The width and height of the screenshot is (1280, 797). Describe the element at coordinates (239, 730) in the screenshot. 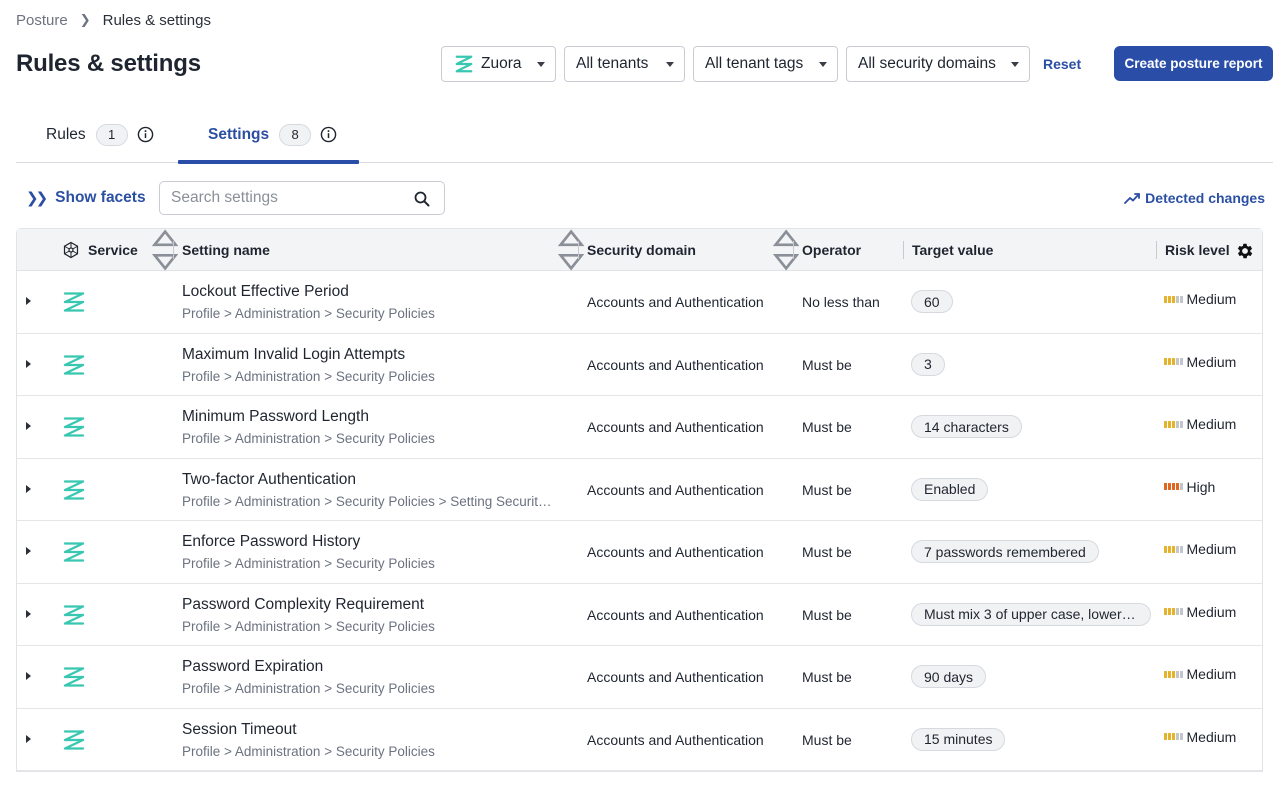

I see `setting-name: Session Timeout` at that location.